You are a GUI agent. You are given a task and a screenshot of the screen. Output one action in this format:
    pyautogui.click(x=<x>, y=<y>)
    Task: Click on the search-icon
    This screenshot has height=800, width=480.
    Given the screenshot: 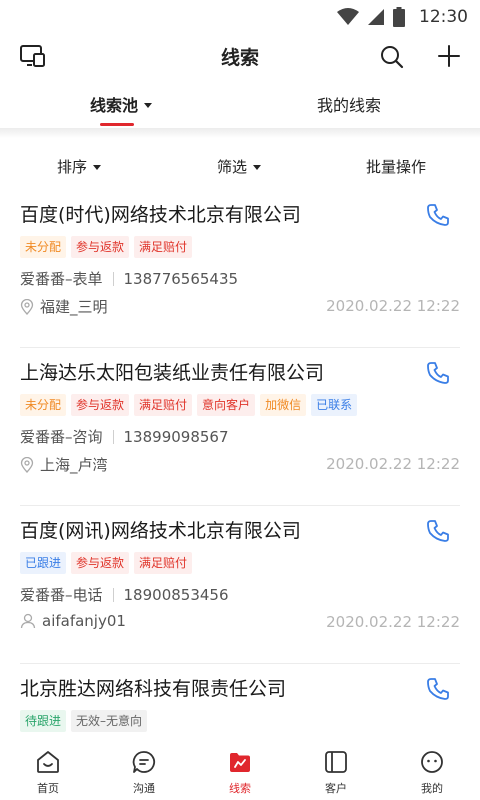 What is the action you would take?
    pyautogui.click(x=392, y=57)
    